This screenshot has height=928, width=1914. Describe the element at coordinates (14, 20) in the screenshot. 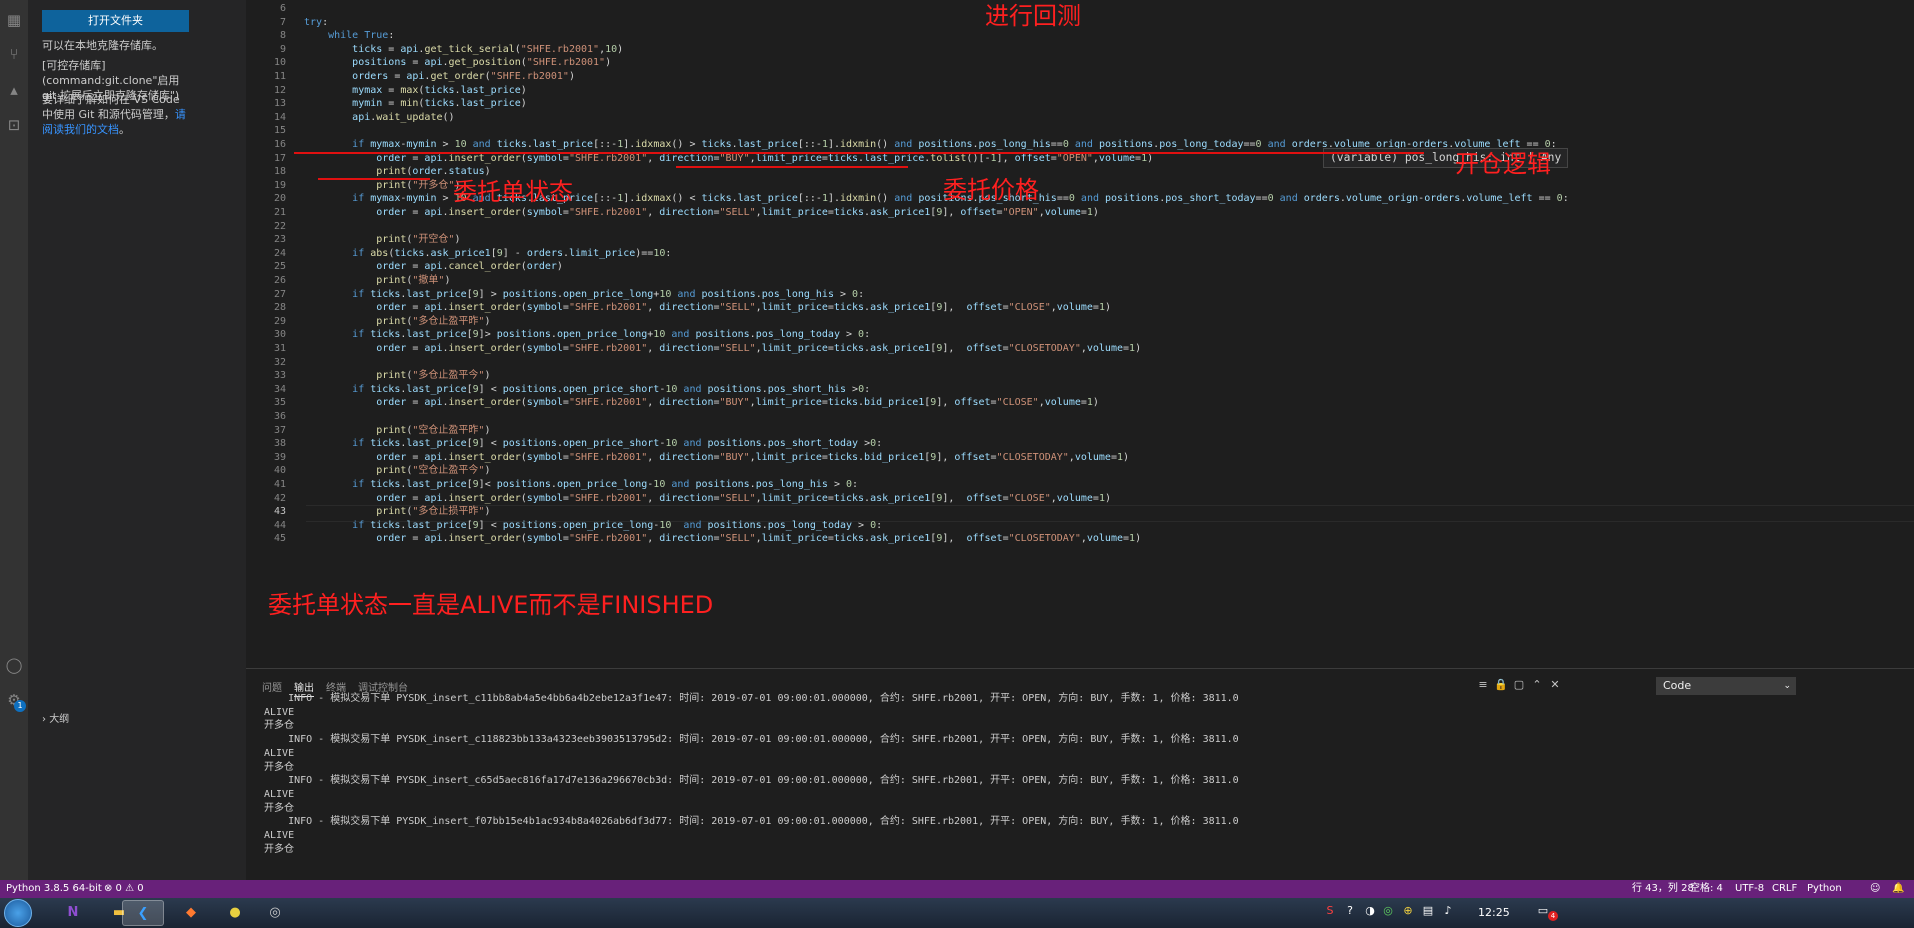

I see `extensions-icon: ▦` at that location.